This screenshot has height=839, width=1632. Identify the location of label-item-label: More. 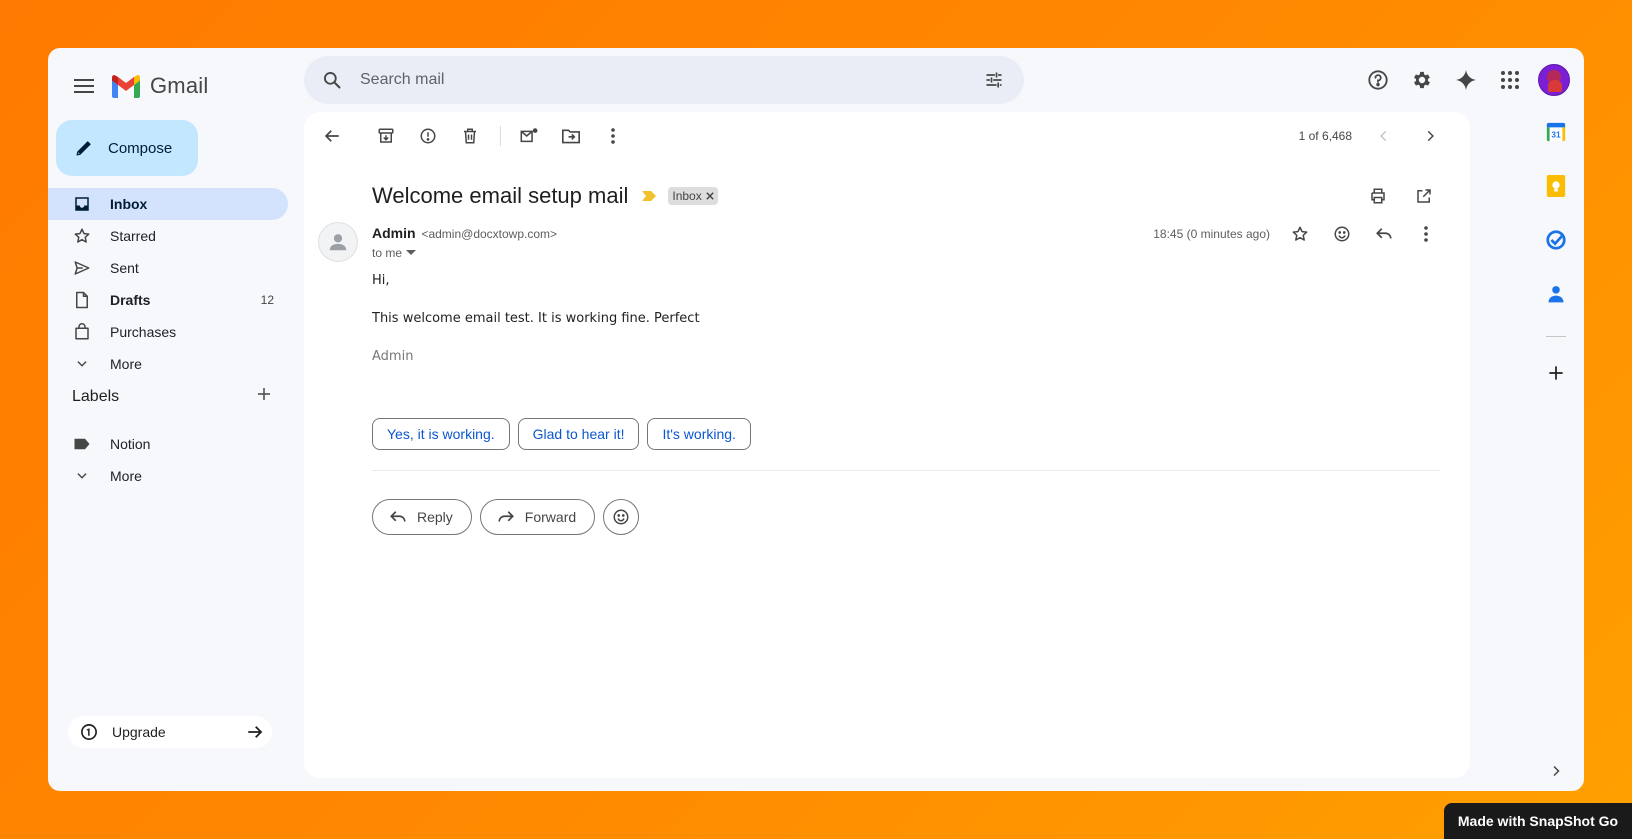
(126, 476).